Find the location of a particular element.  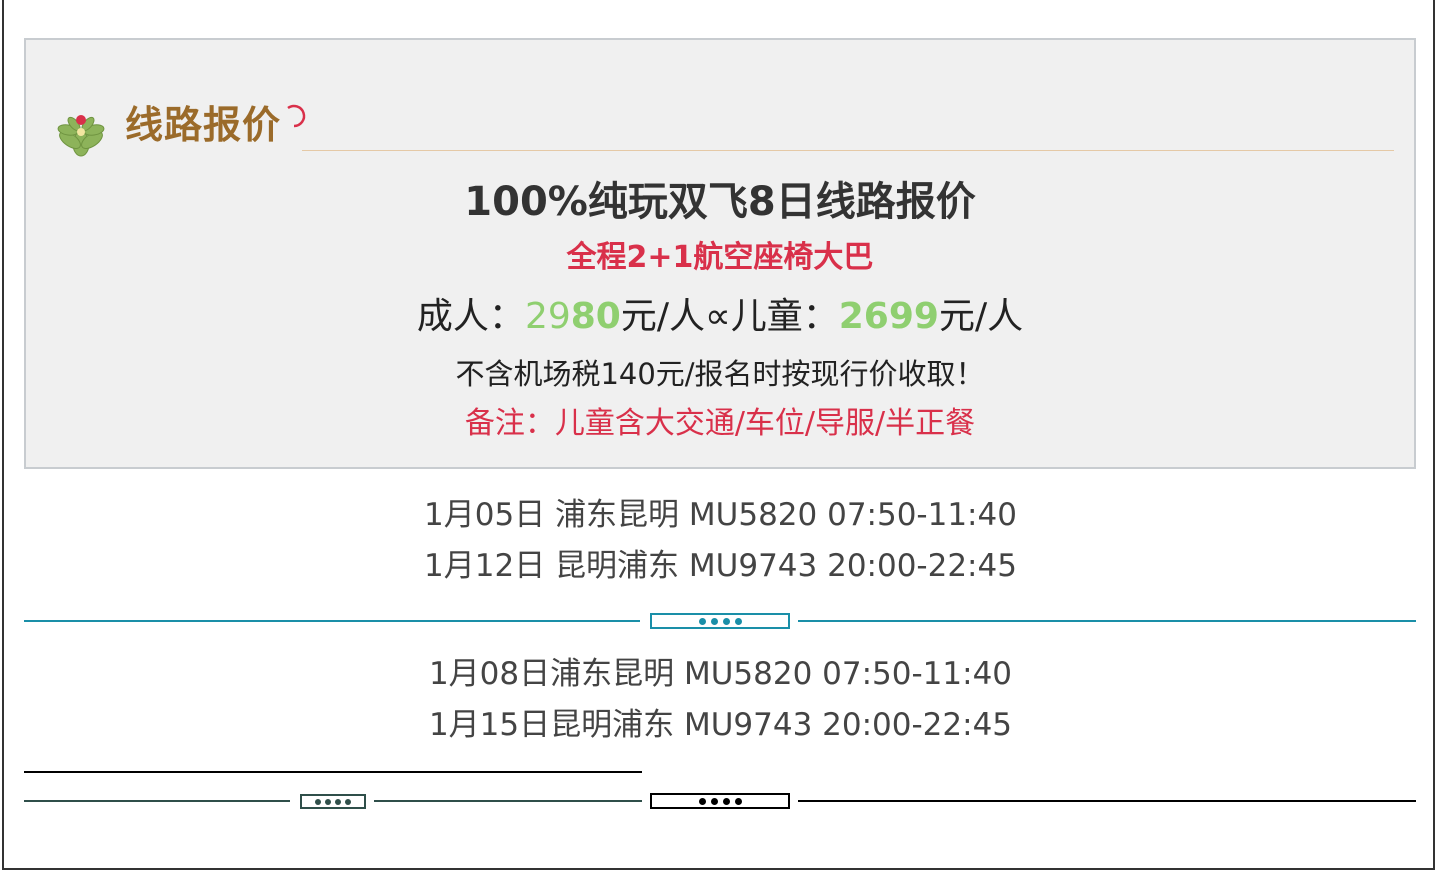

flight-line: 1月15日昆明浦东 MU9743 20:00-22:45 is located at coordinates (720, 725).